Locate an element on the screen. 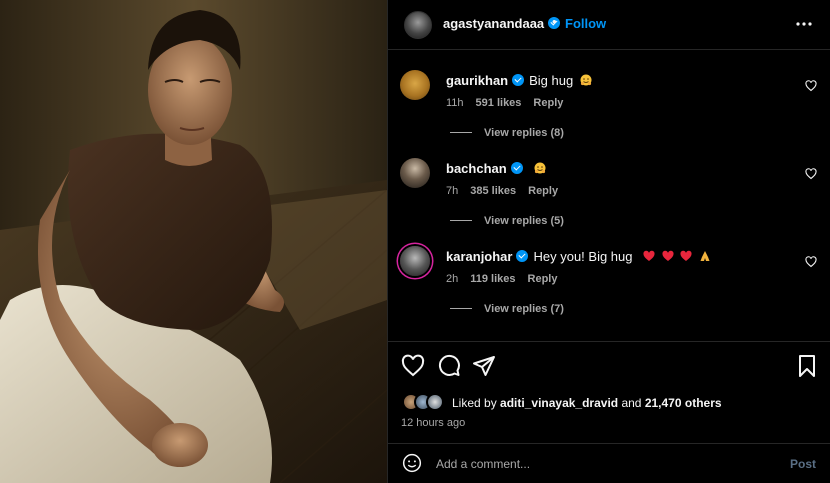 The image size is (830, 483). liked-by-prefix: Liked by is located at coordinates (474, 403).